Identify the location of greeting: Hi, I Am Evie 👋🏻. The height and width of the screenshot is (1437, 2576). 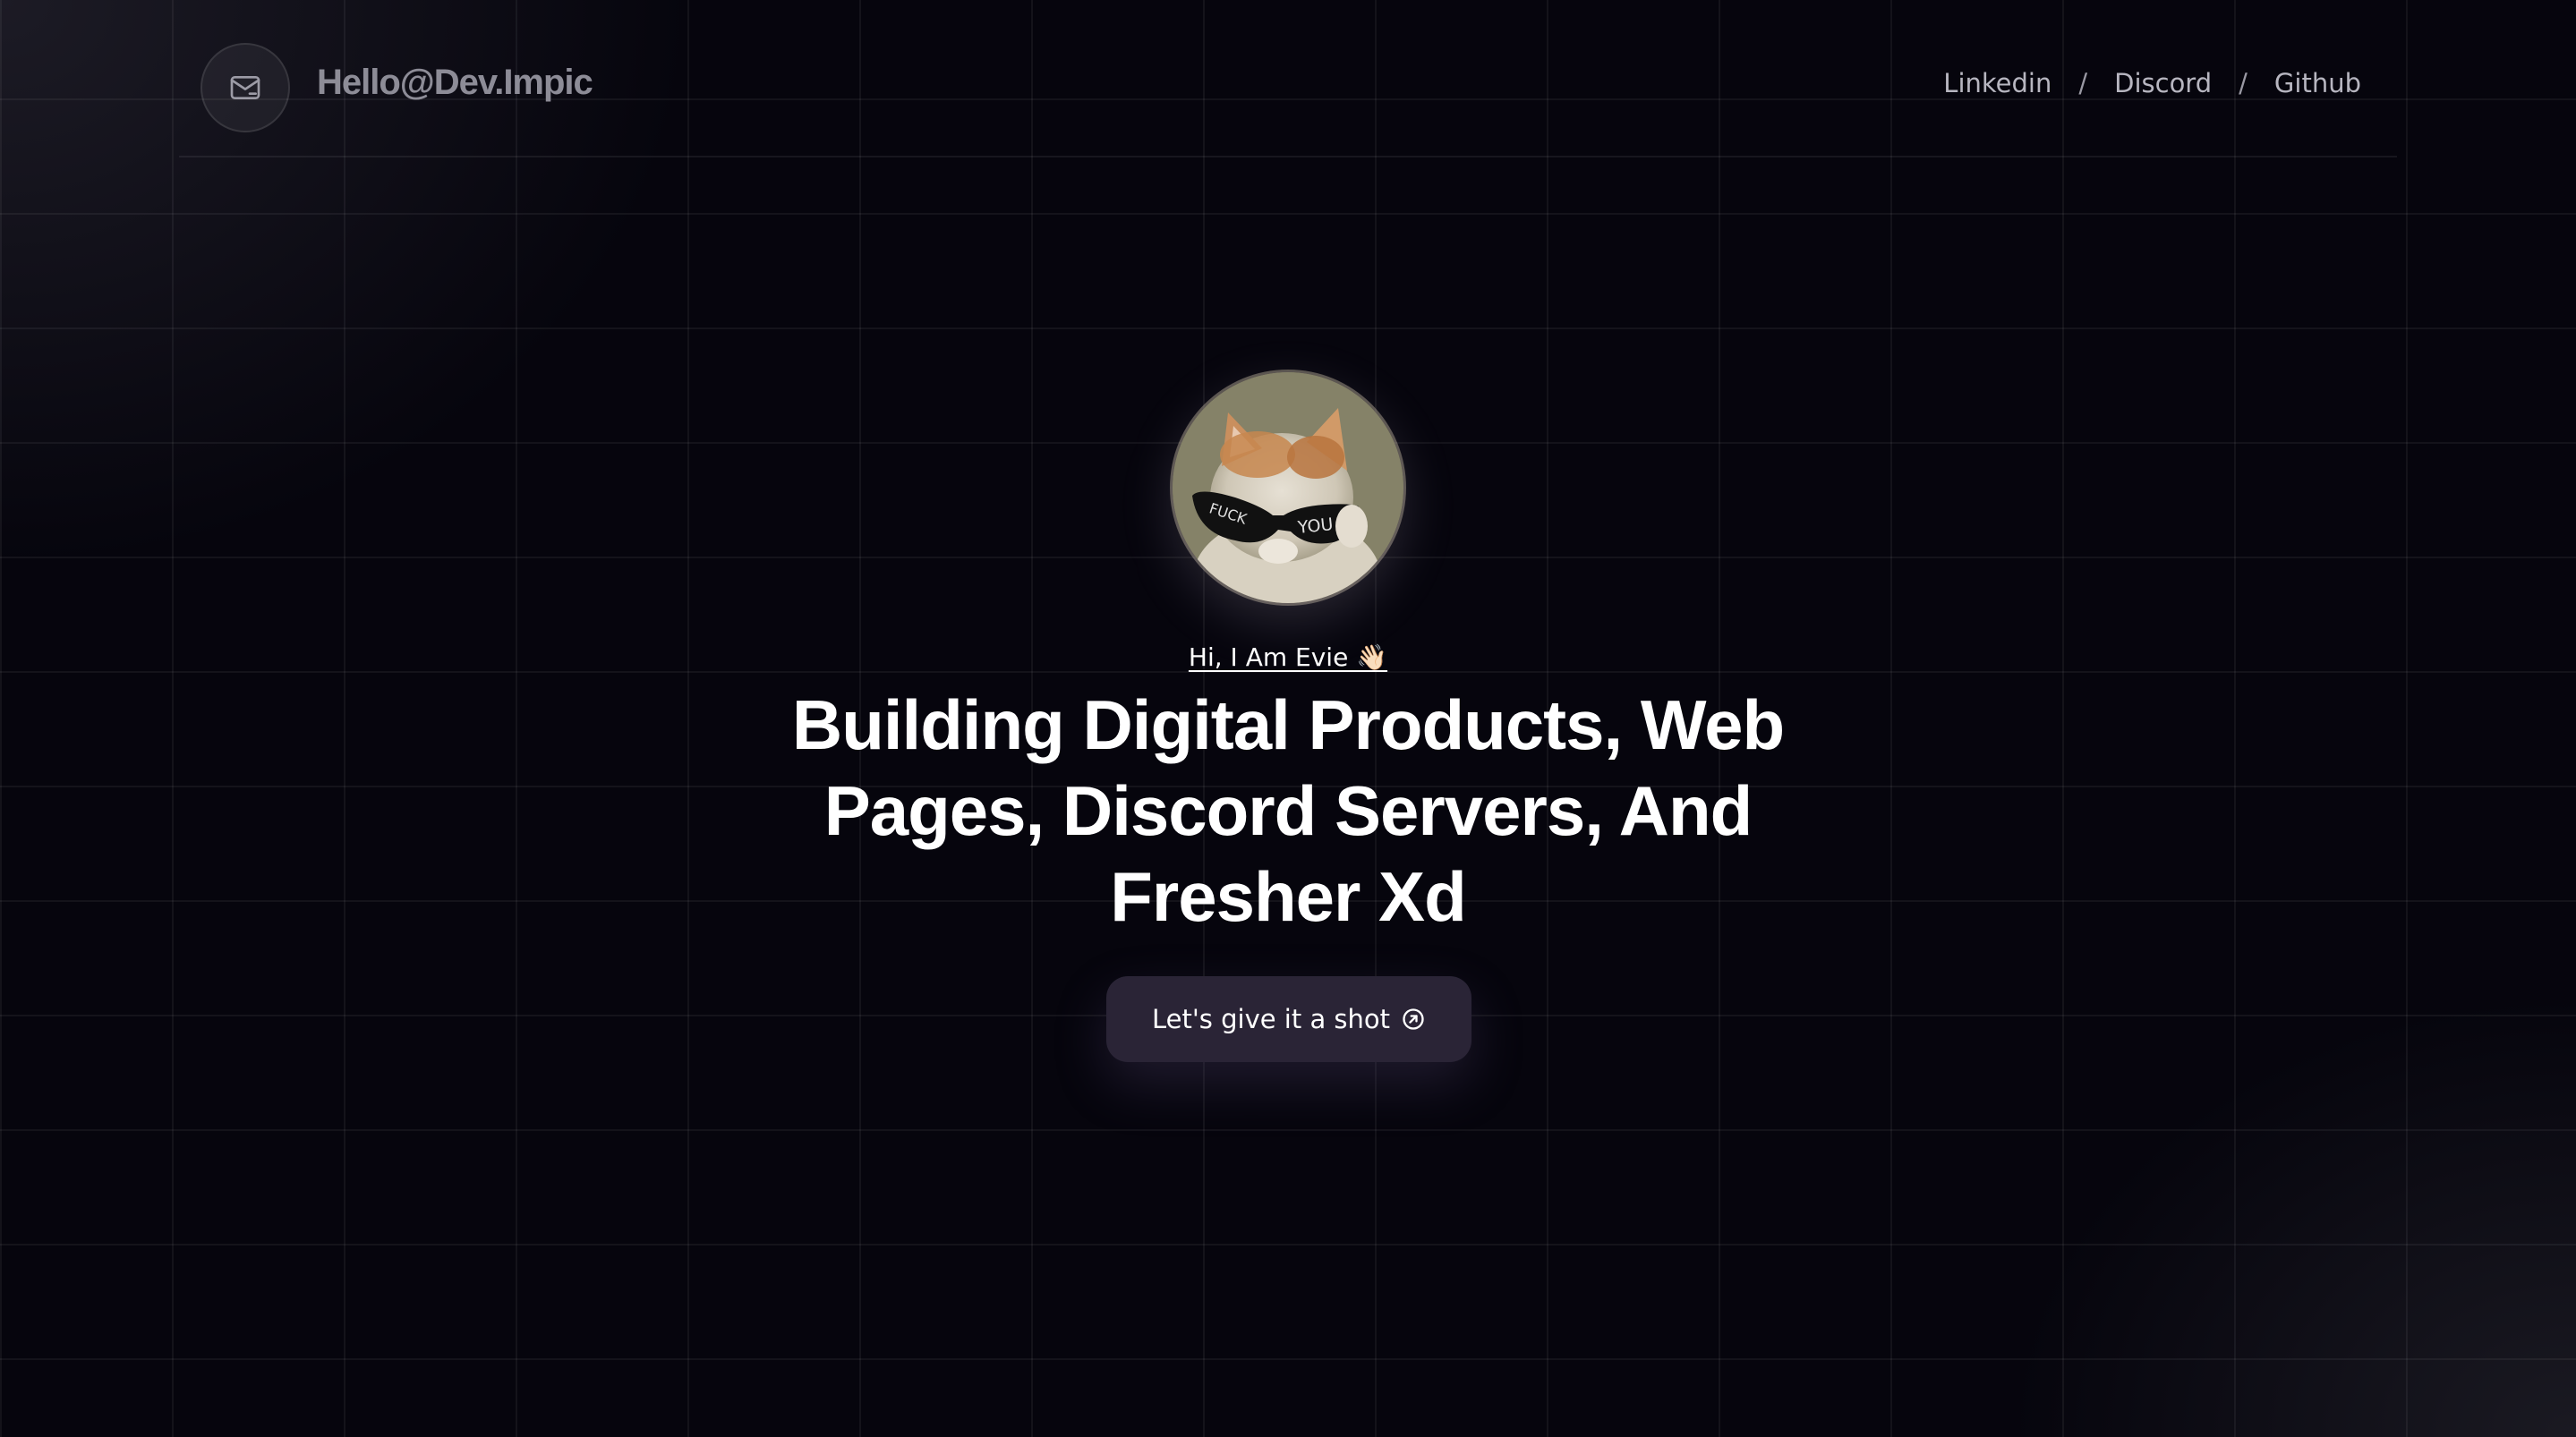
(1288, 657).